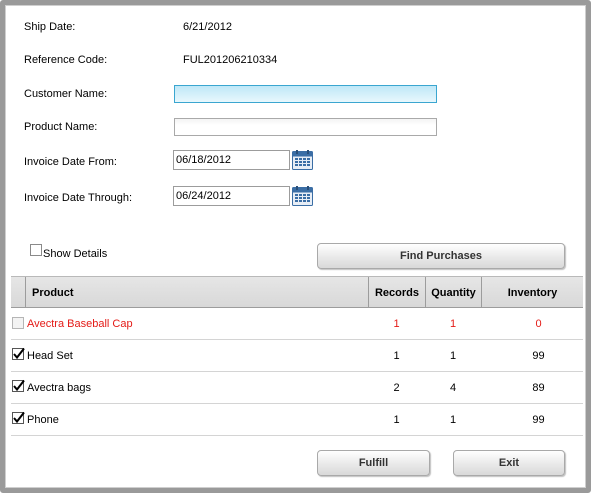  What do you see at coordinates (231, 160) in the screenshot?
I see `invoice-date-from-input: 06/18/2012` at bounding box center [231, 160].